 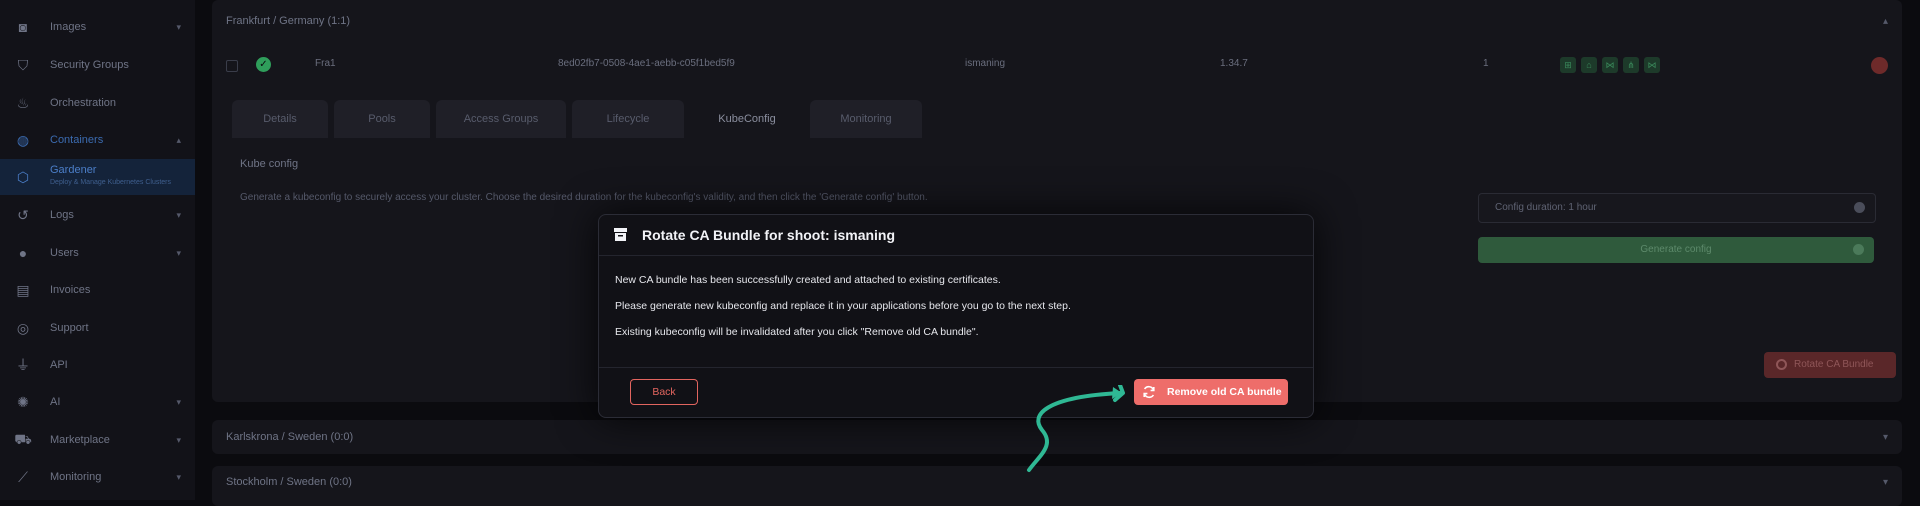 What do you see at coordinates (232, 66) in the screenshot?
I see `row-checkbox` at bounding box center [232, 66].